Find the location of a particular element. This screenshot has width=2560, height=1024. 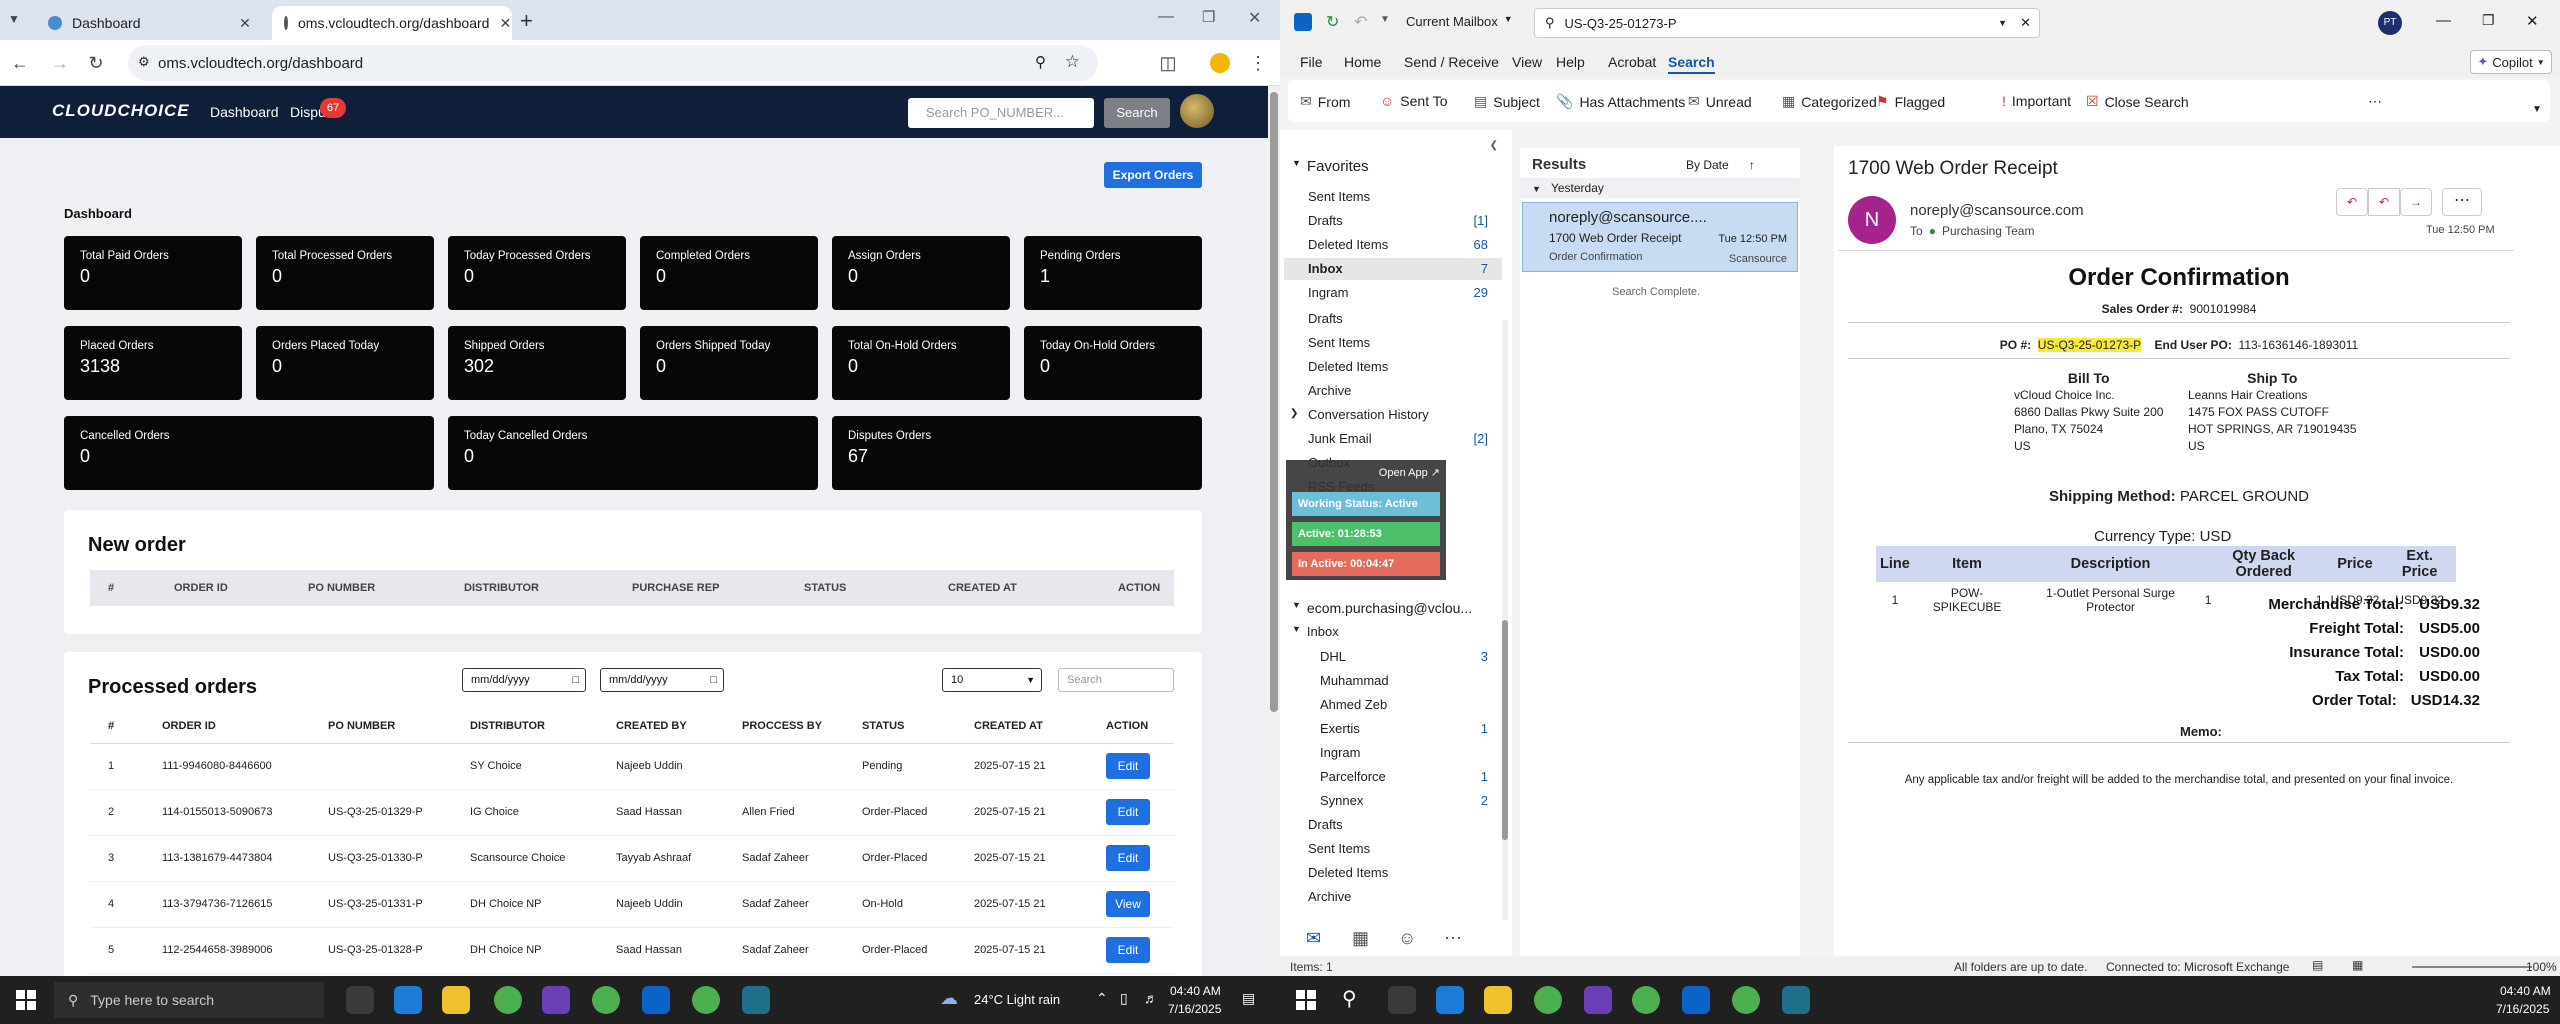

reload-icon: ↻ is located at coordinates (96, 63).